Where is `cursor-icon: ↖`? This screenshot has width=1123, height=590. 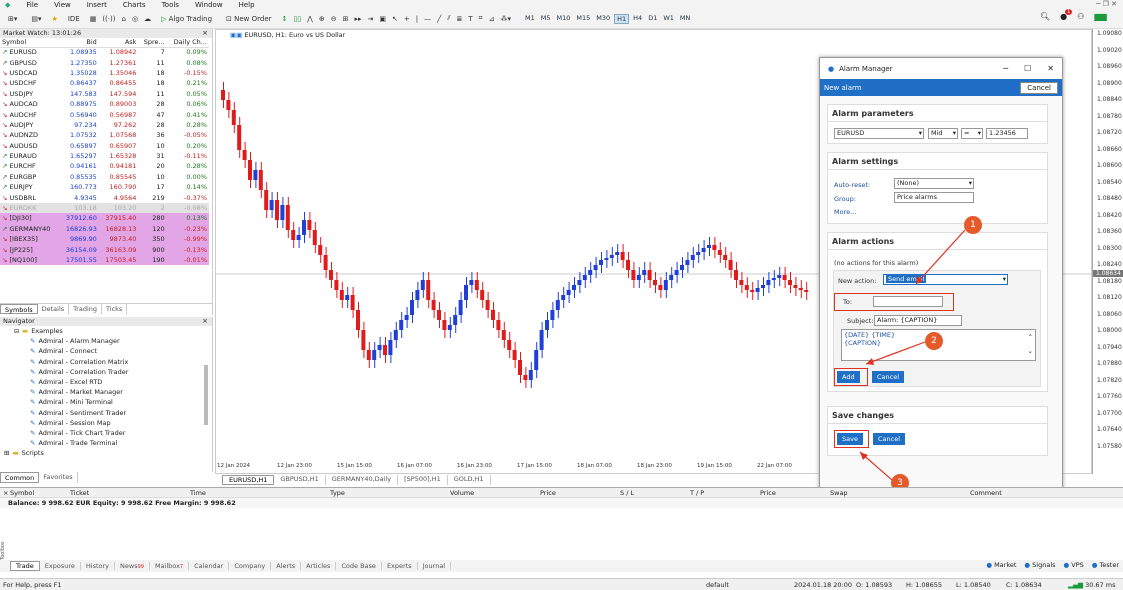
cursor-icon: ↖ is located at coordinates (395, 19).